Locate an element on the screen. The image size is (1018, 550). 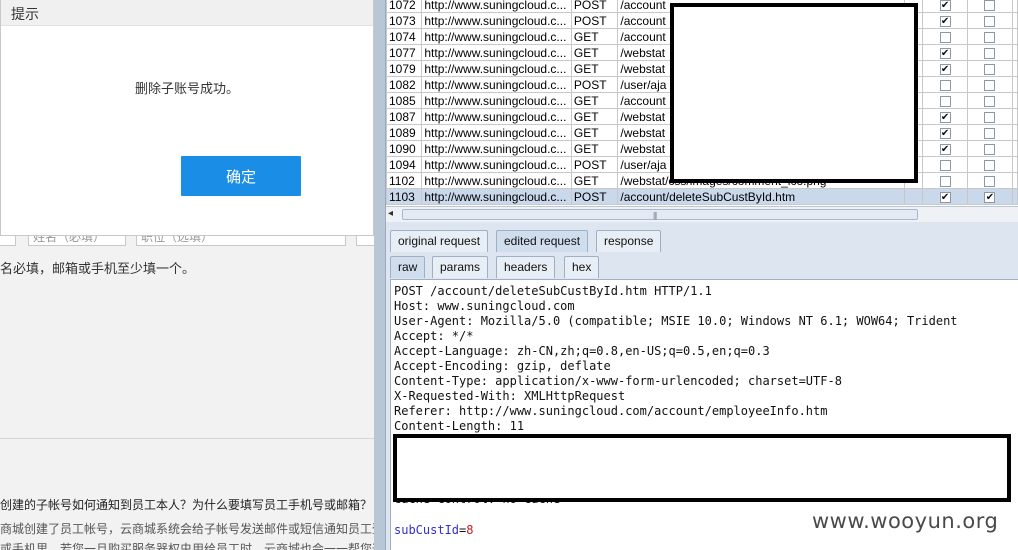
required-hint: 名必填，邮箱或手机至少填一个。 is located at coordinates (98, 269).